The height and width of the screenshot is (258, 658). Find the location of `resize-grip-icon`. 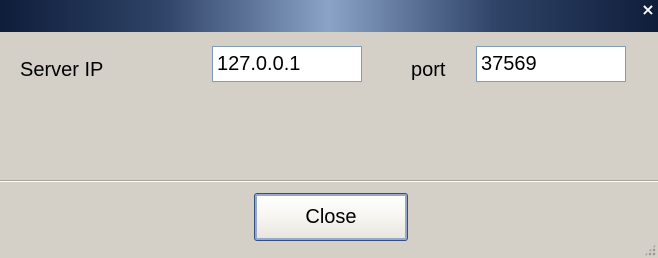

resize-grip-icon is located at coordinates (650, 250).